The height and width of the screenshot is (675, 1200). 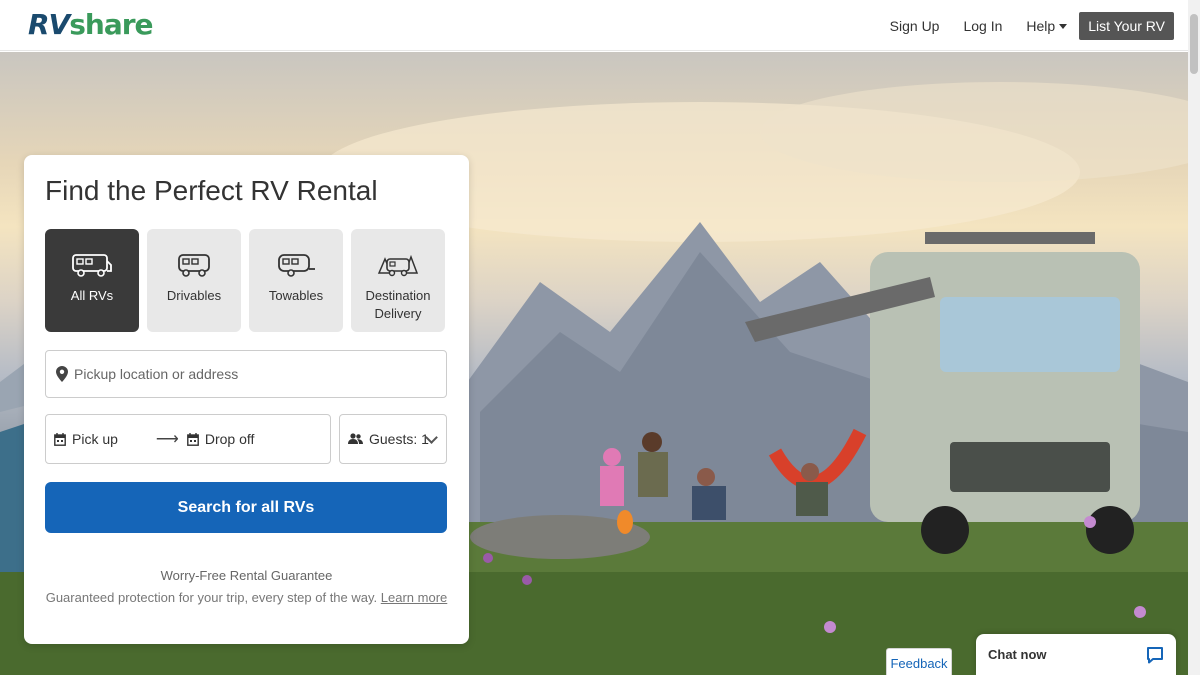 I want to click on towable-trailer-icon, so click(x=296, y=265).